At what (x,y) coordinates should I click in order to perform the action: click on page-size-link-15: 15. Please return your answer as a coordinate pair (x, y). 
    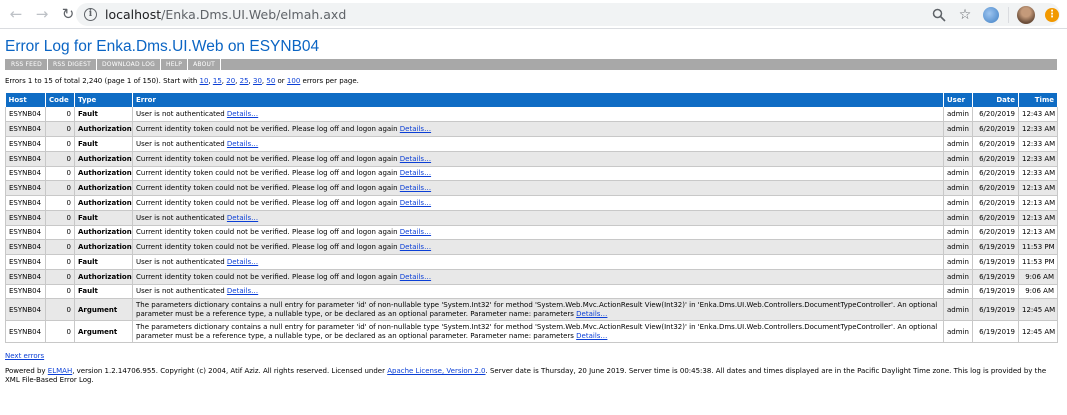
    Looking at the image, I should click on (217, 81).